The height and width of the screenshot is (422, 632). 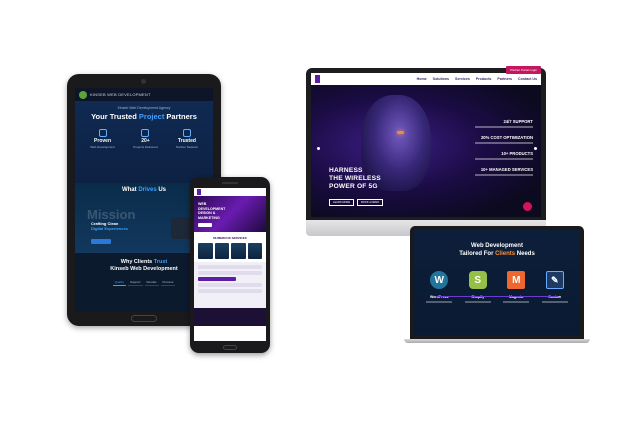 I want to click on menu-item-contact: Contact Us, so click(x=527, y=79).